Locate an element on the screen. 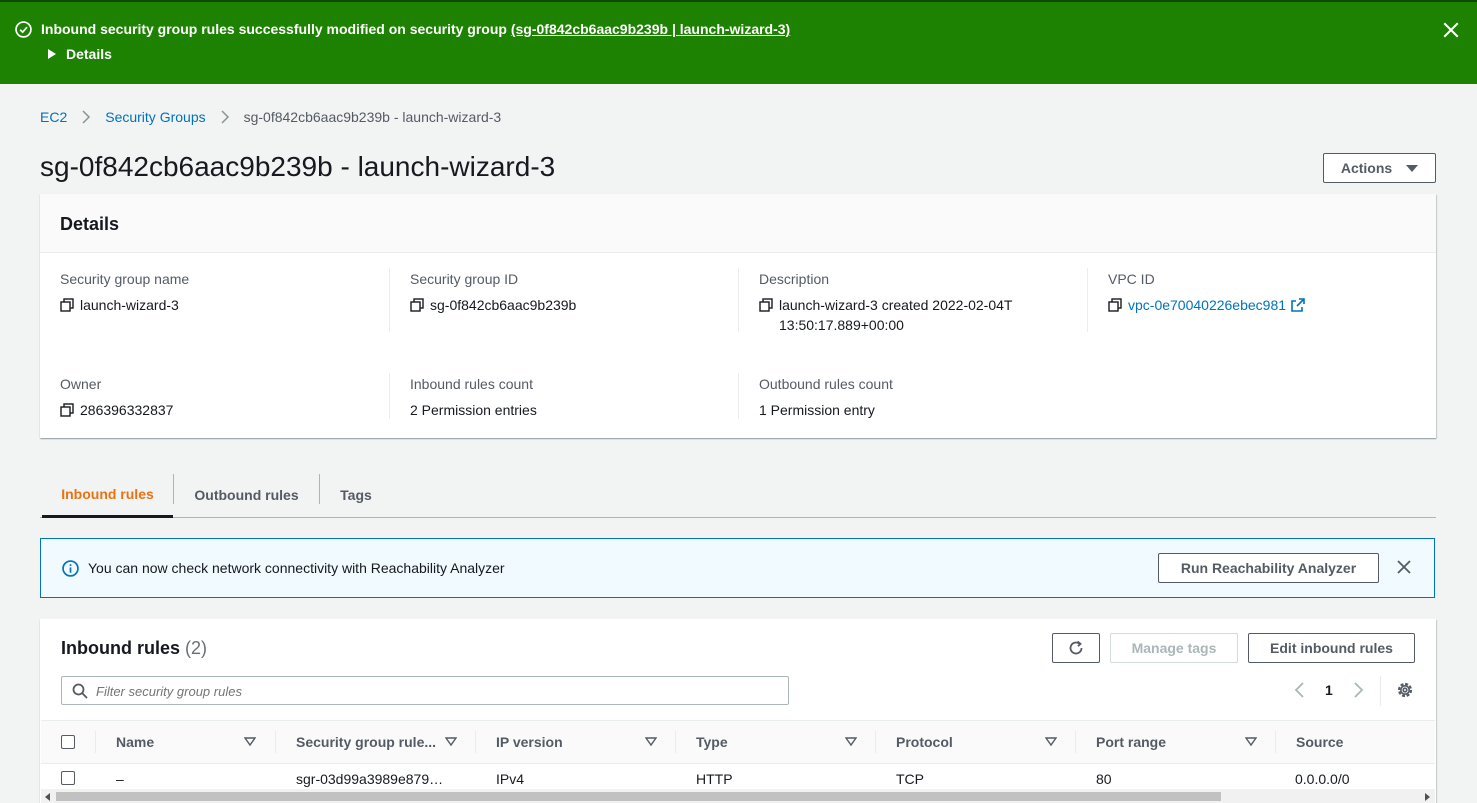 This screenshot has height=803, width=1477. field-label: Security group ID is located at coordinates (464, 279).